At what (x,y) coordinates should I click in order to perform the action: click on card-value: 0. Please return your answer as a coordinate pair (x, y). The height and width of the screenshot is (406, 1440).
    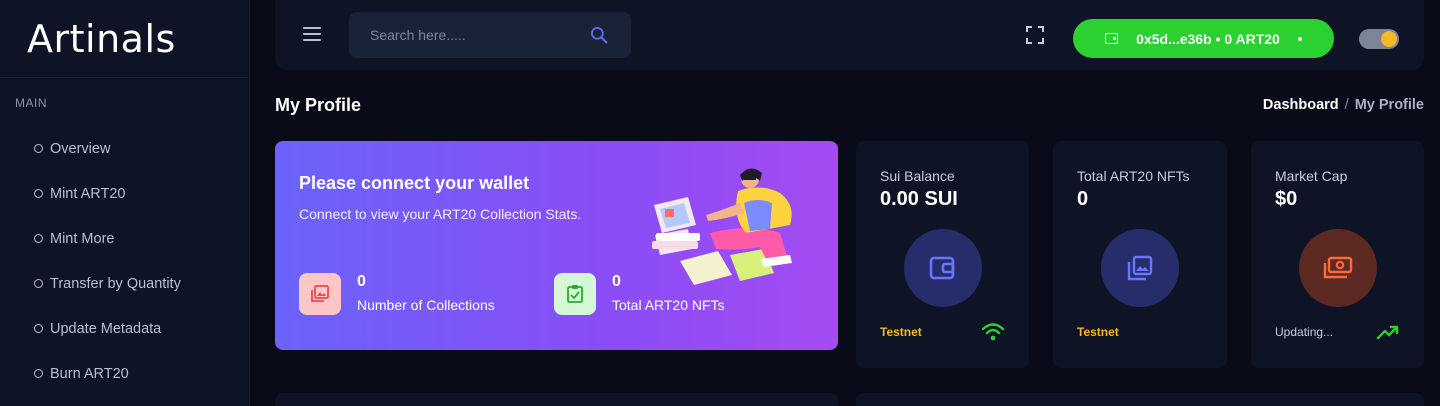
    Looking at the image, I should click on (1083, 199).